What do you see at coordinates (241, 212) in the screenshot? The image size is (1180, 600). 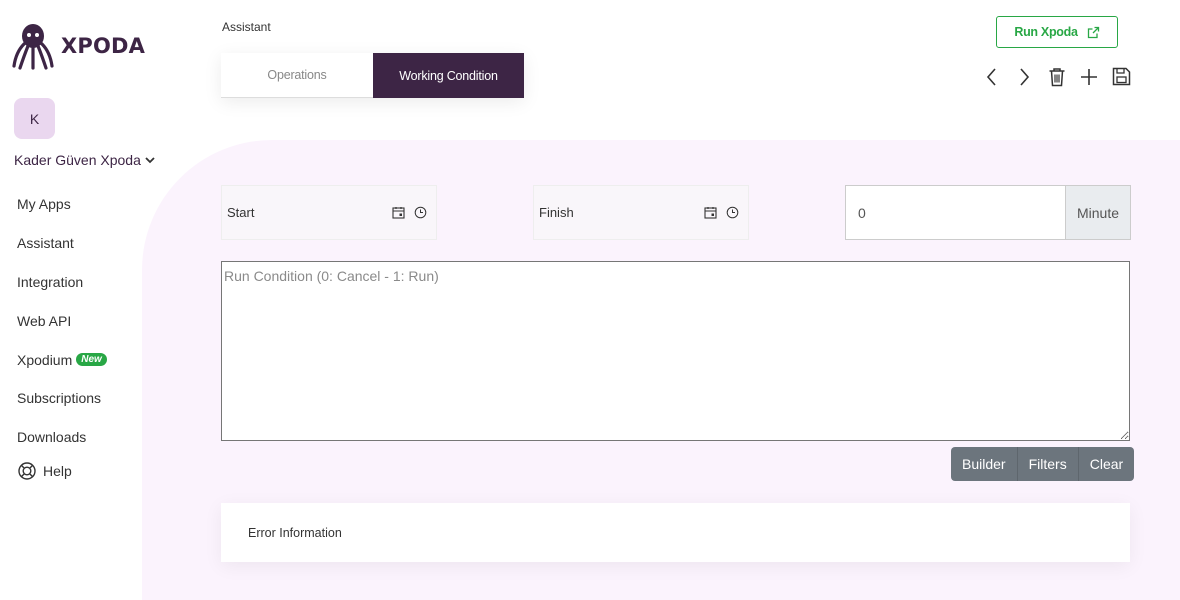 I see `start-label: Start` at bounding box center [241, 212].